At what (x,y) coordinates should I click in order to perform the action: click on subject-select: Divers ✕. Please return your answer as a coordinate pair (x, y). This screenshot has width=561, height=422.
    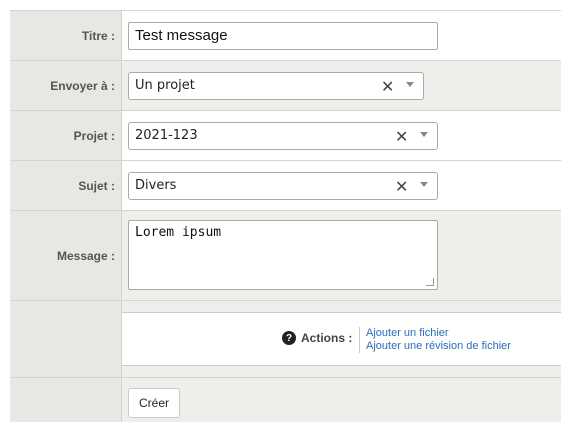
    Looking at the image, I should click on (283, 186).